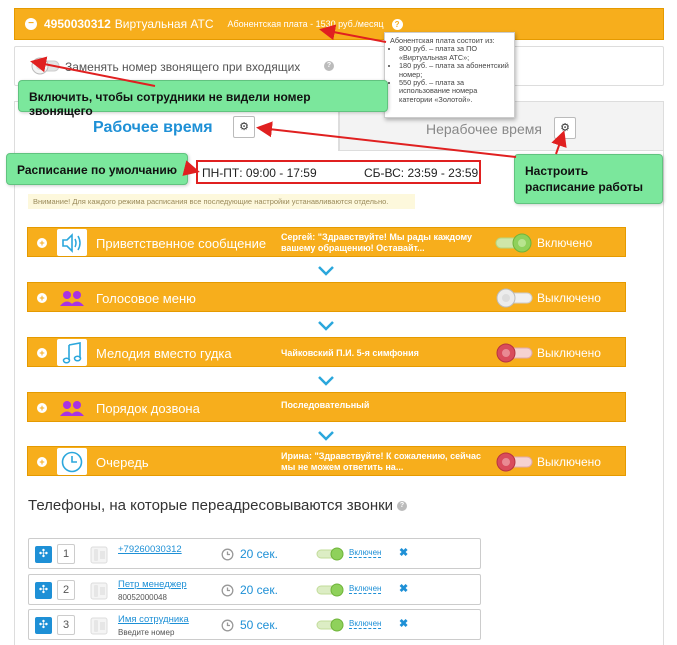 The height and width of the screenshot is (645, 677). What do you see at coordinates (146, 298) in the screenshot?
I see `option-title: Голосовое меню` at bounding box center [146, 298].